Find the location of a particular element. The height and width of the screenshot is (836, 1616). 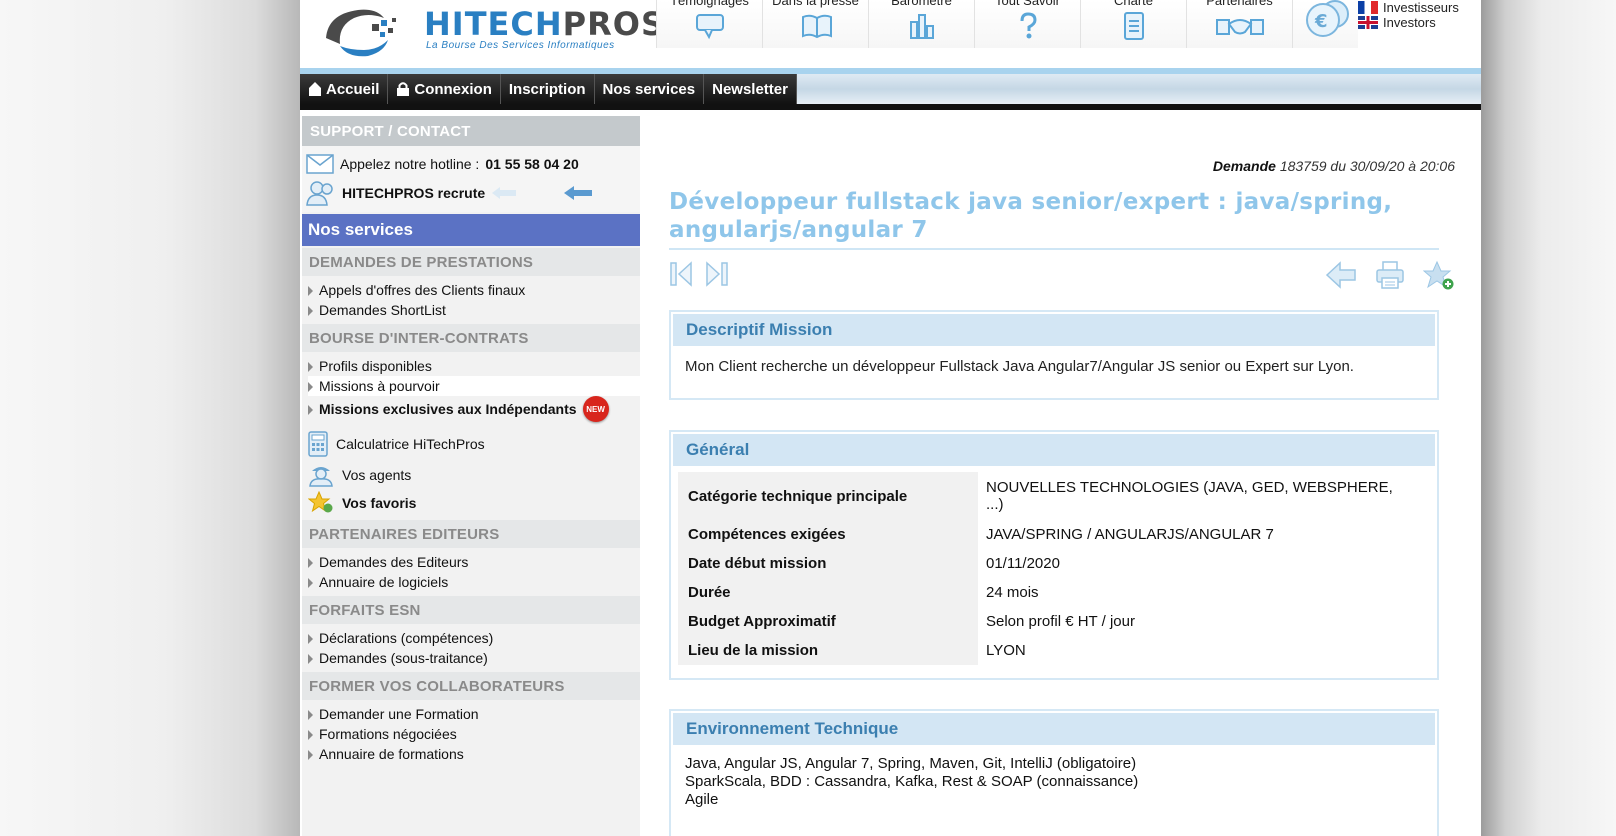

menu-connexion: Connexion is located at coordinates (444, 89).